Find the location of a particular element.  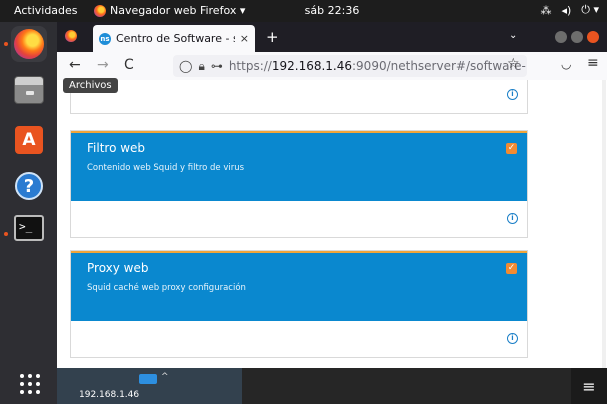

software-store-icon: A is located at coordinates (29, 140).